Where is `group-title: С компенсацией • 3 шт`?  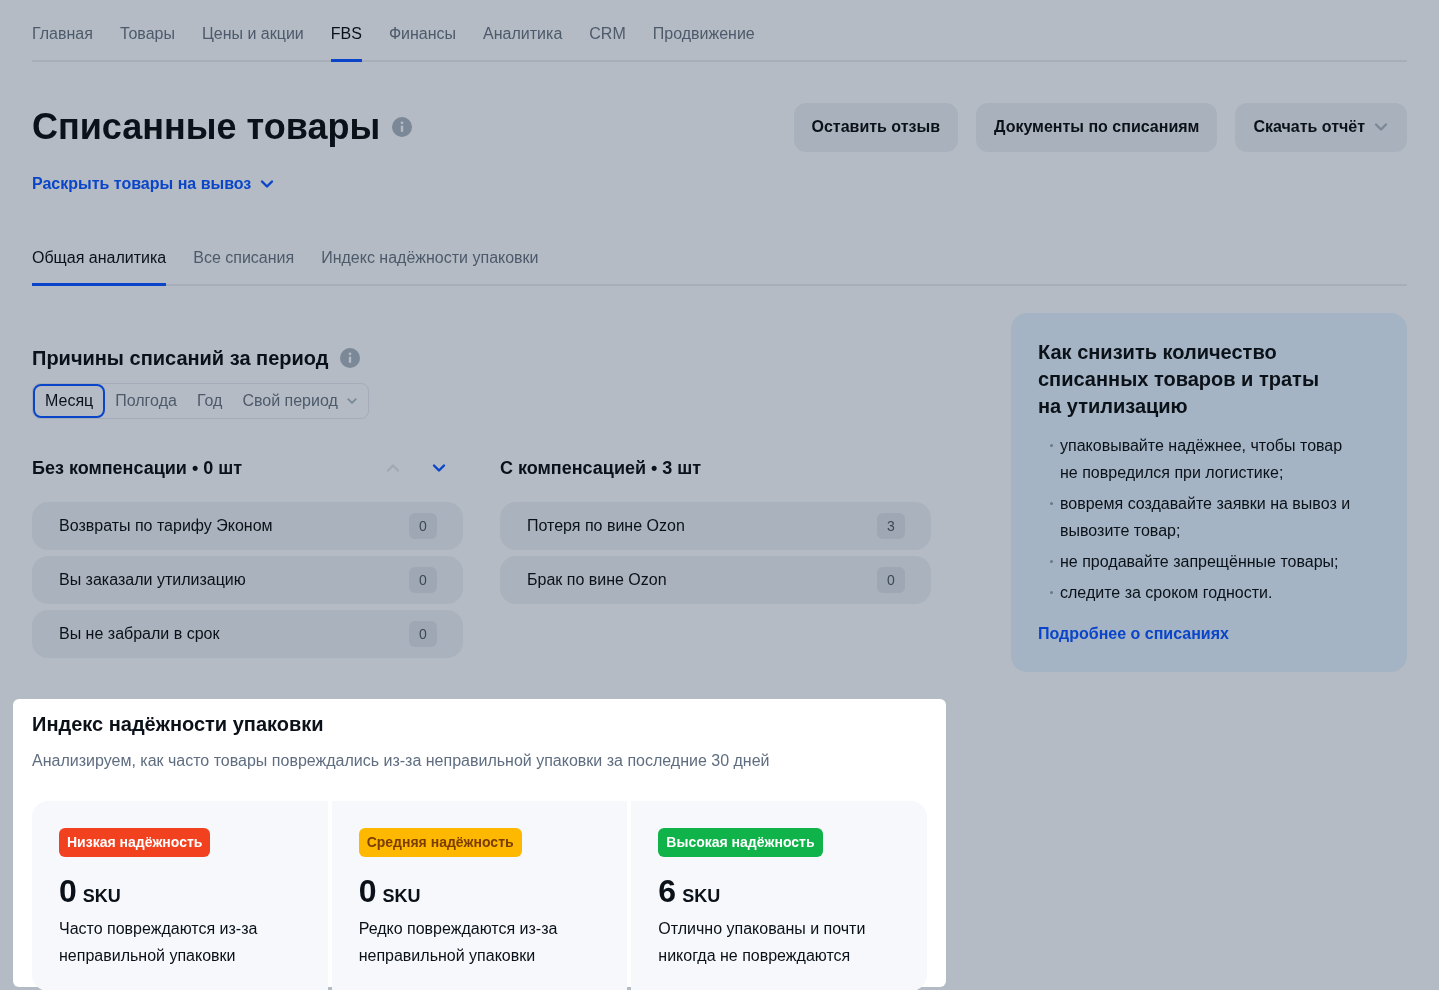
group-title: С компенсацией • 3 шт is located at coordinates (601, 468).